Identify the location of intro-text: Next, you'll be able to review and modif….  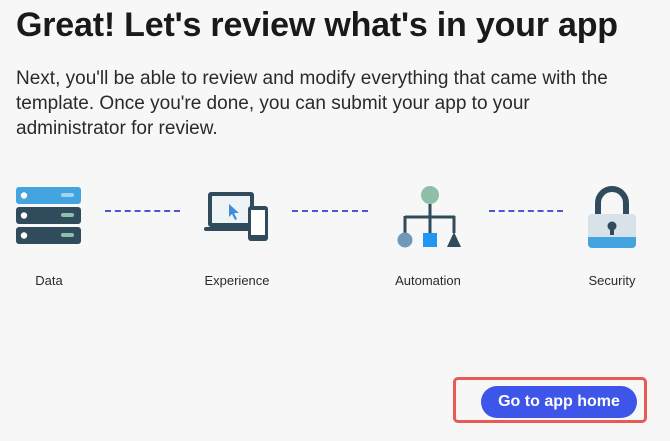
(312, 103).